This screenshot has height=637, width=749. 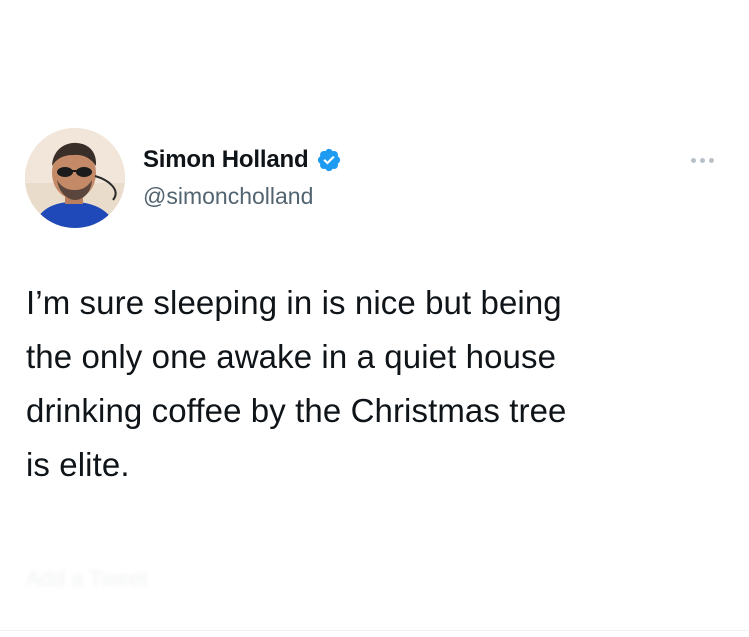 I want to click on author-name-row: Simon Holland, so click(x=242, y=160).